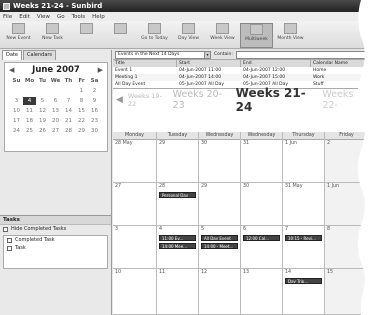 The width and height of the screenshot is (369, 315). What do you see at coordinates (68, 111) in the screenshot?
I see `mini-calendar-day: 14` at bounding box center [68, 111].